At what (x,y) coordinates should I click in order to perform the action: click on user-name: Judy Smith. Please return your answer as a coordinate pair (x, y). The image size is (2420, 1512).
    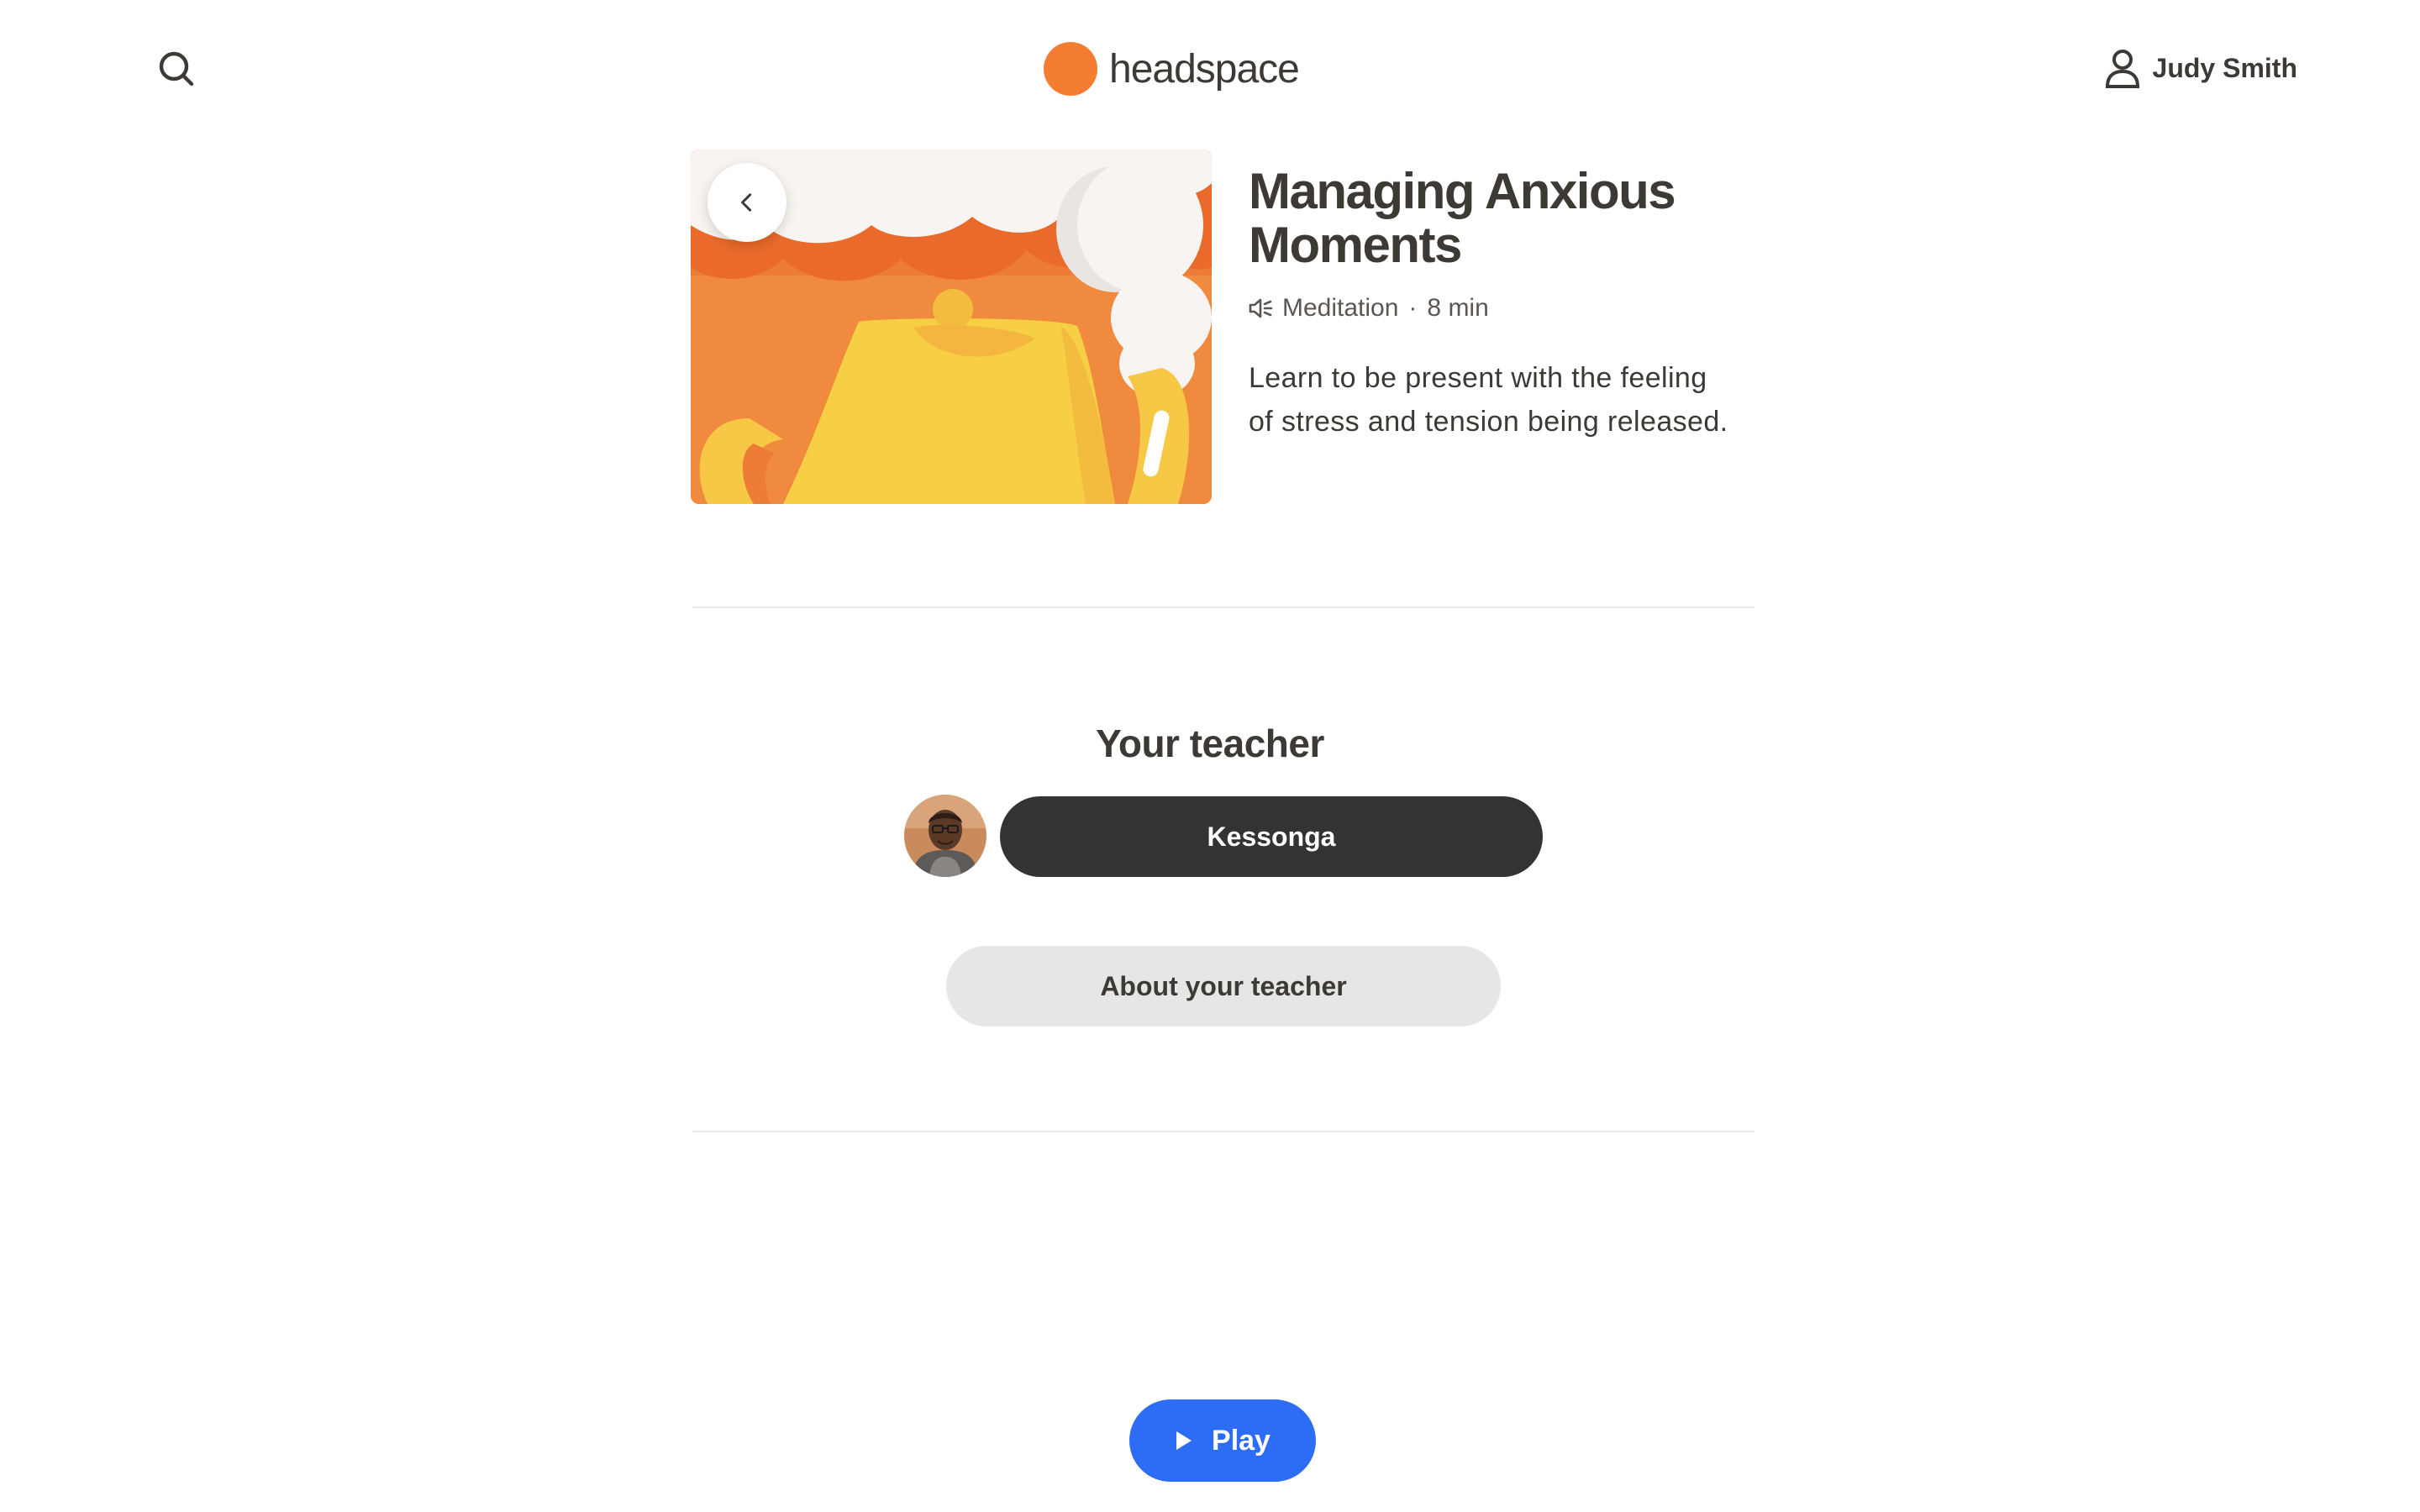
    Looking at the image, I should click on (2224, 67).